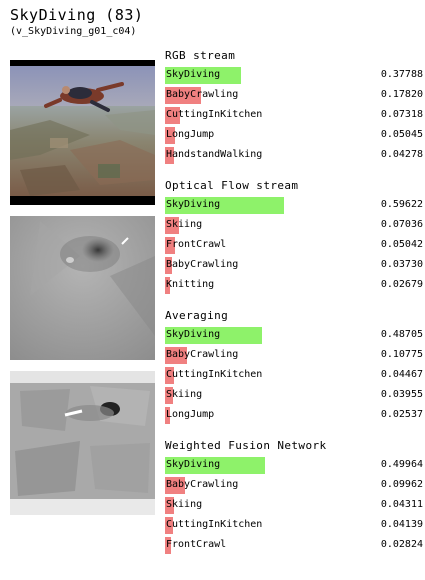  What do you see at coordinates (294, 115) in the screenshot?
I see `prediction-row: CuttingInKitchen 0.07318` at bounding box center [294, 115].